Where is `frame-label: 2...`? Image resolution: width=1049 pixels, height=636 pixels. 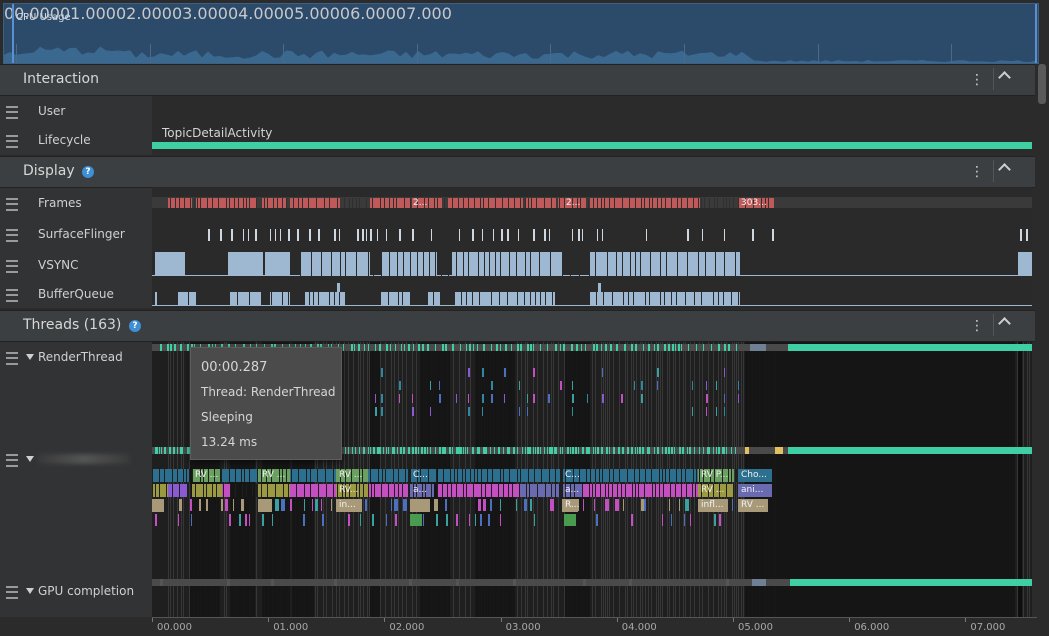
frame-label: 2... is located at coordinates (573, 203).